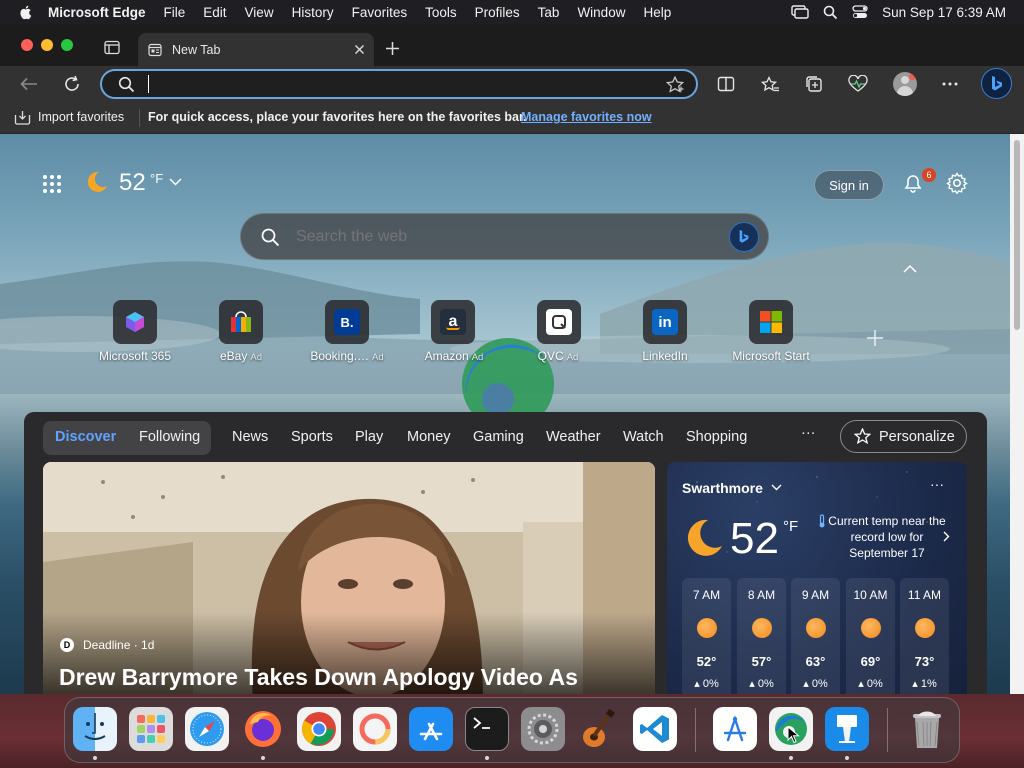 This screenshot has height=768, width=1024. What do you see at coordinates (496, 237) in the screenshot?
I see `web-search-input` at bounding box center [496, 237].